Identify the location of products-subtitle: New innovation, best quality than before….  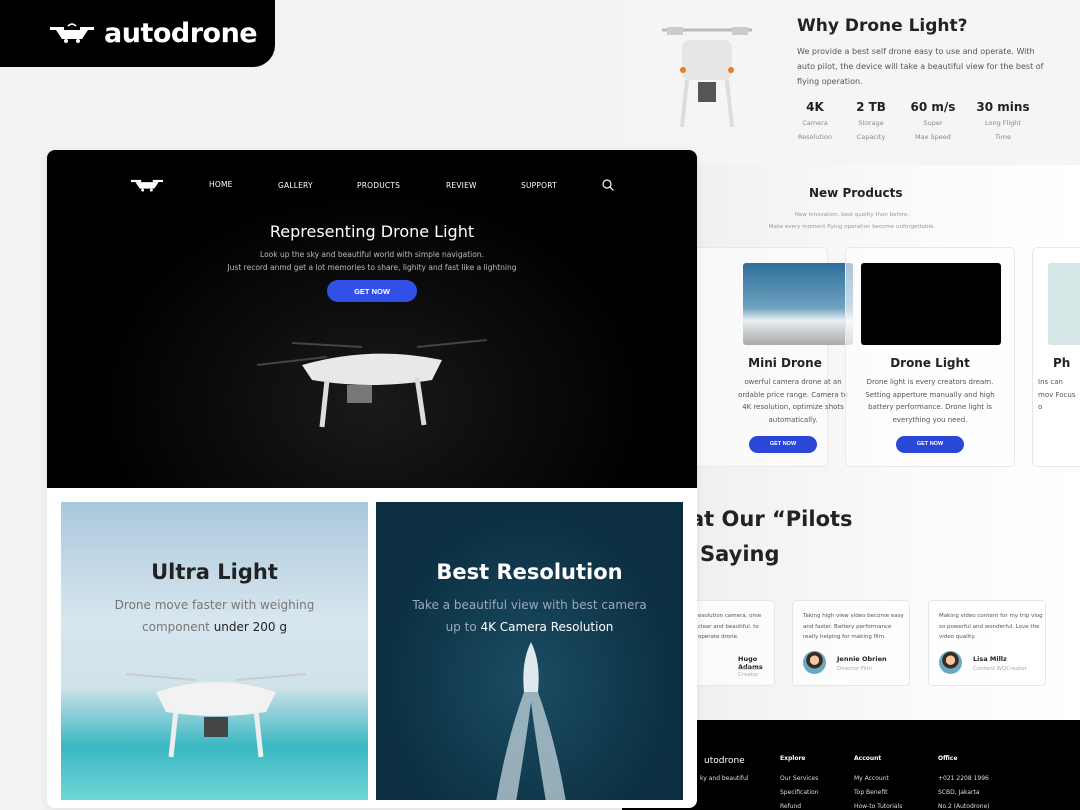
(852, 221).